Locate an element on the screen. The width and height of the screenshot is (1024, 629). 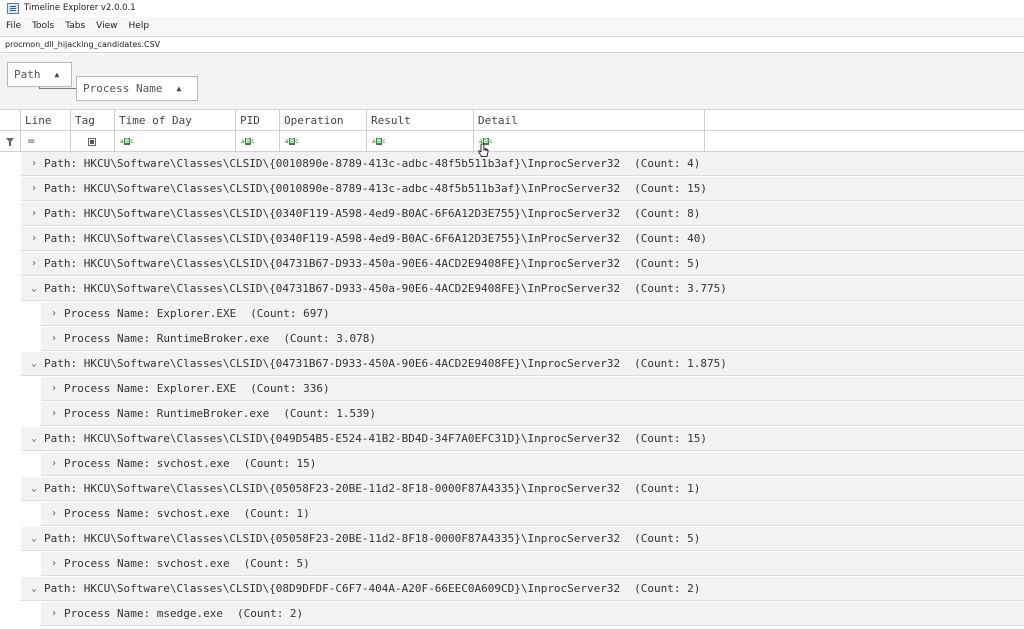
group-row-process: › Process Name: Explorer.EXE (Count: 697) is located at coordinates (532, 314).